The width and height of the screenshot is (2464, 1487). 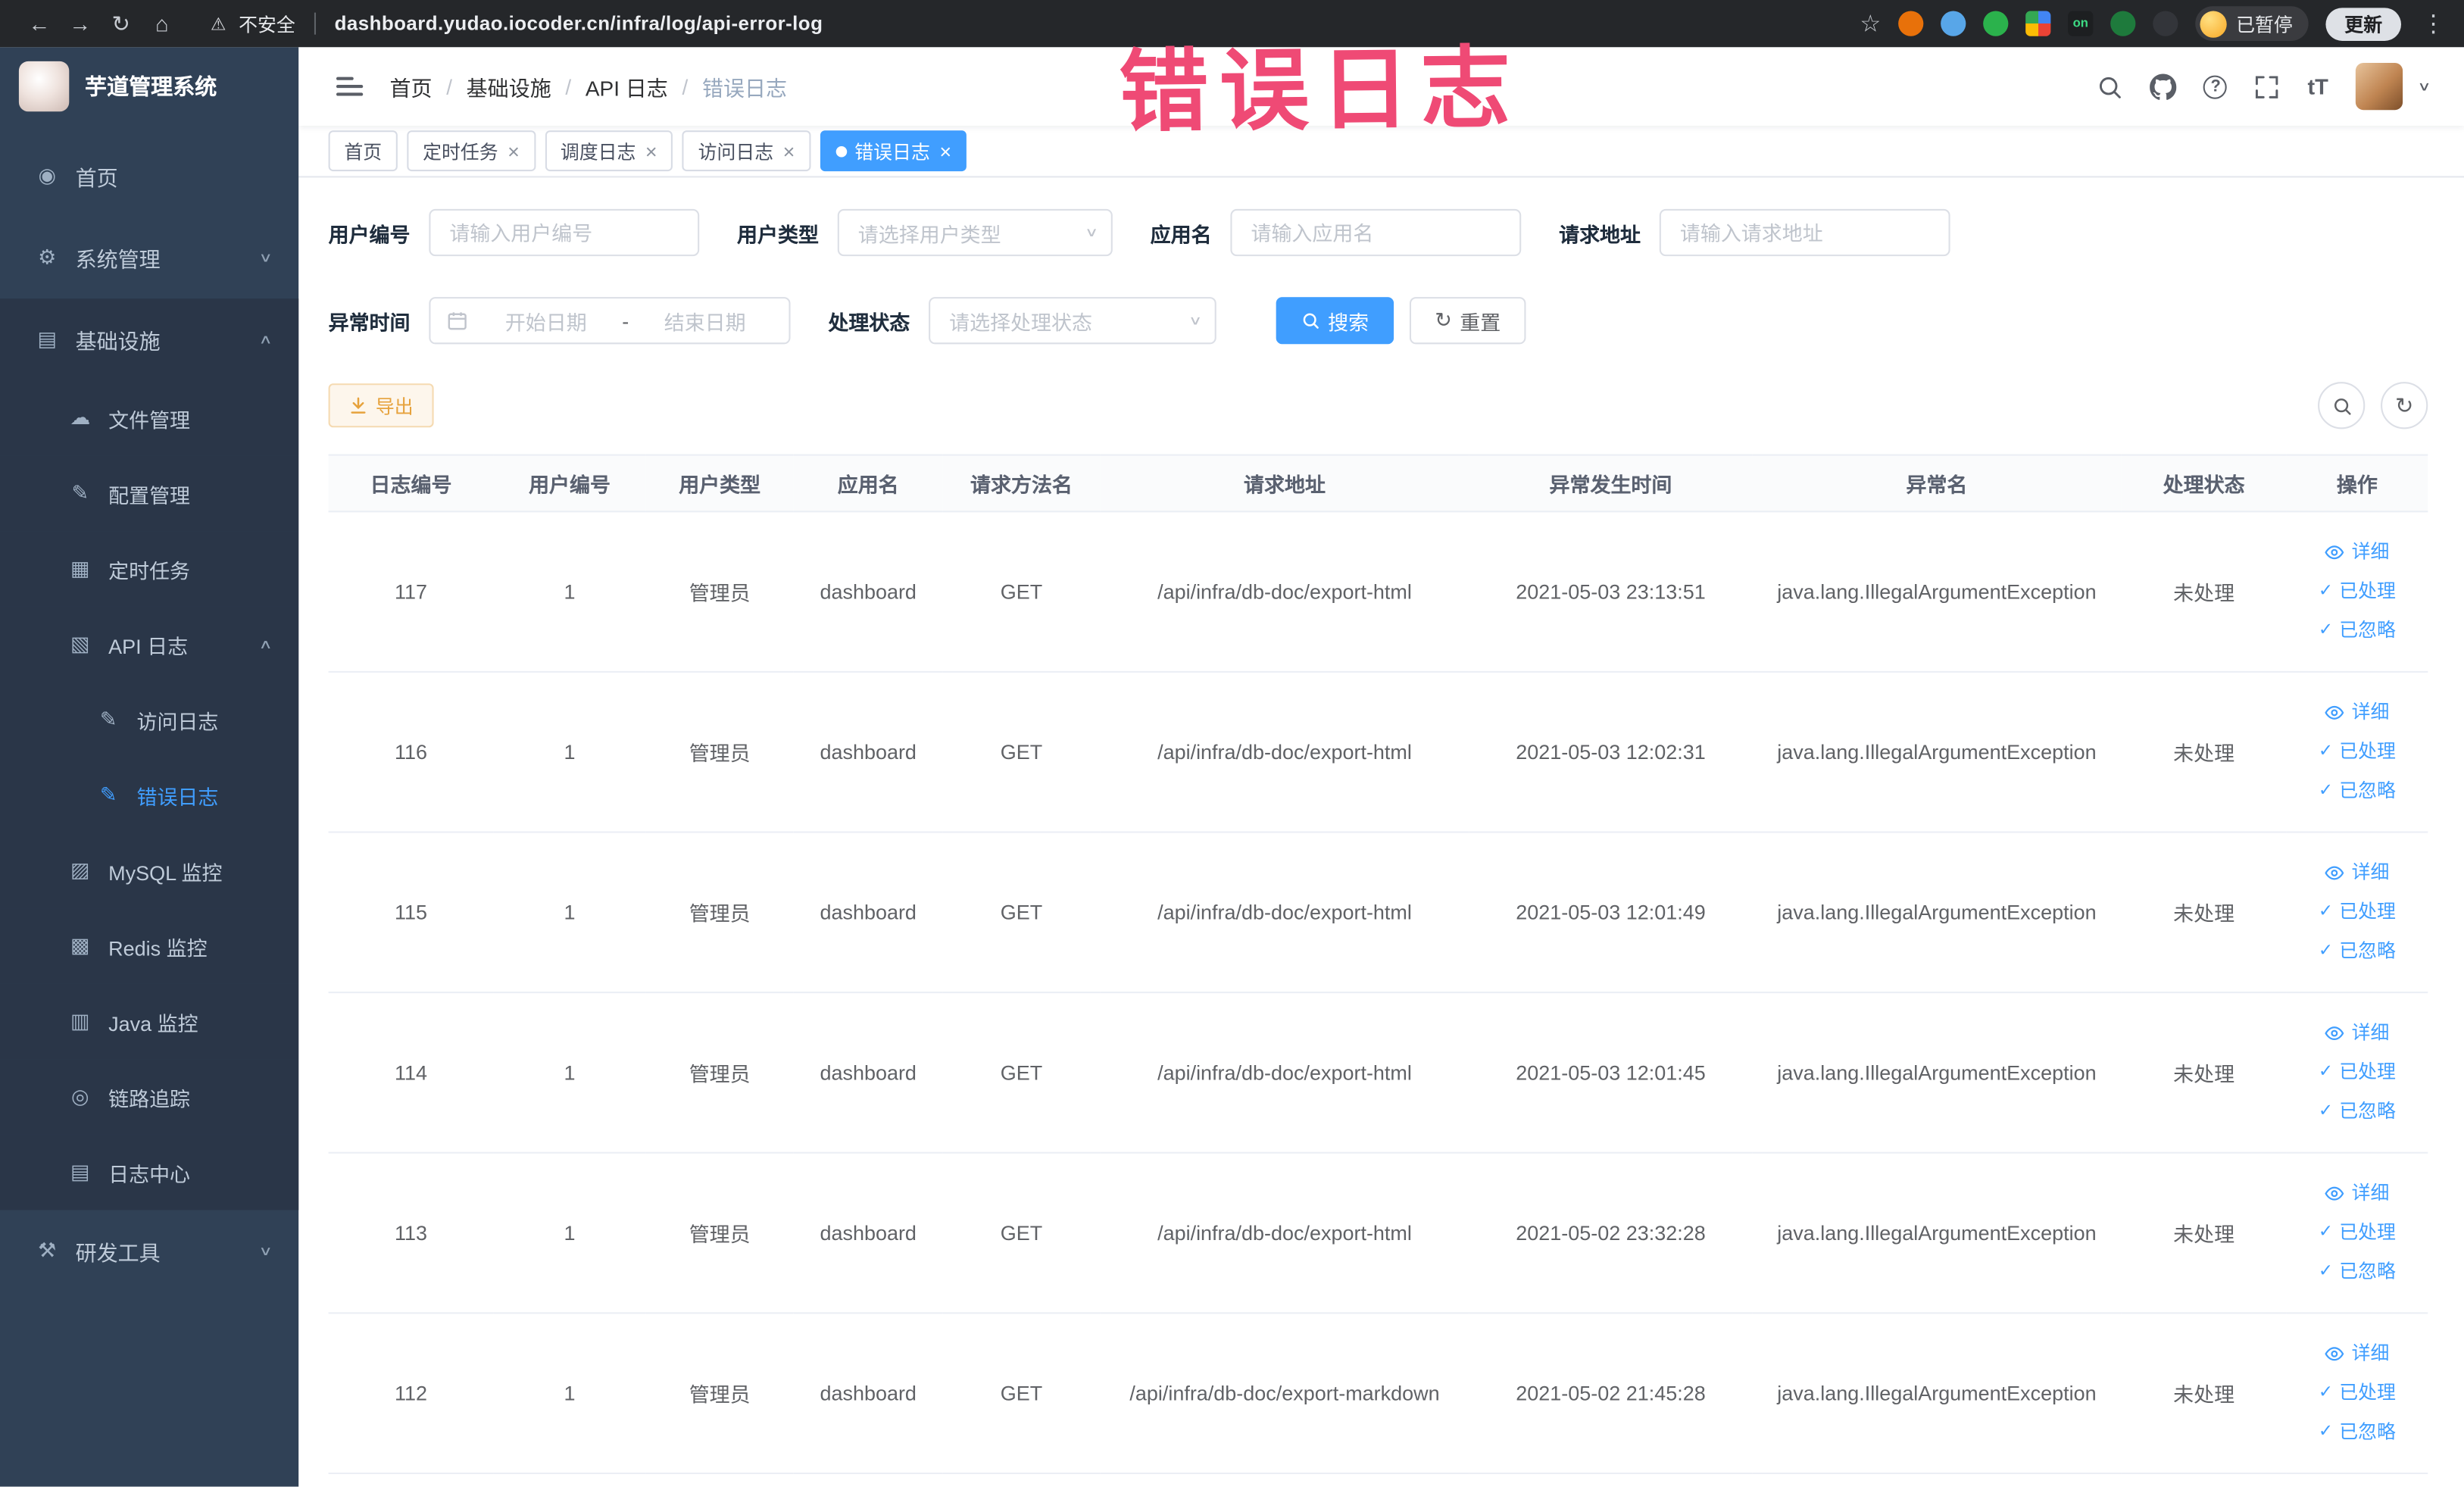 What do you see at coordinates (1870, 23) in the screenshot?
I see `bookmark-star-icon: ☆` at bounding box center [1870, 23].